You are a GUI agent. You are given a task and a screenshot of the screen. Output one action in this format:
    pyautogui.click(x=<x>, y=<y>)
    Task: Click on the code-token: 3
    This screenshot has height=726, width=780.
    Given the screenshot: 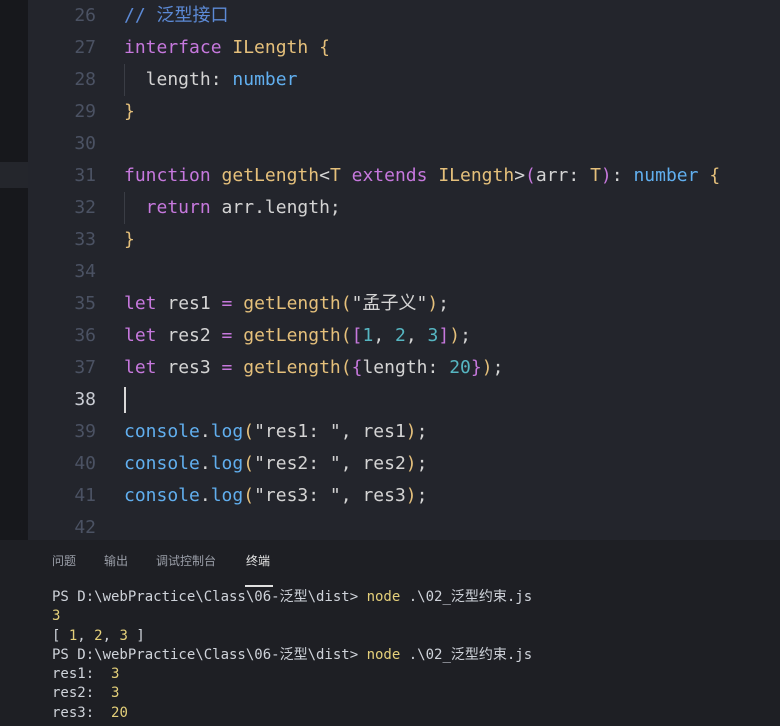 What is the action you would take?
    pyautogui.click(x=433, y=335)
    